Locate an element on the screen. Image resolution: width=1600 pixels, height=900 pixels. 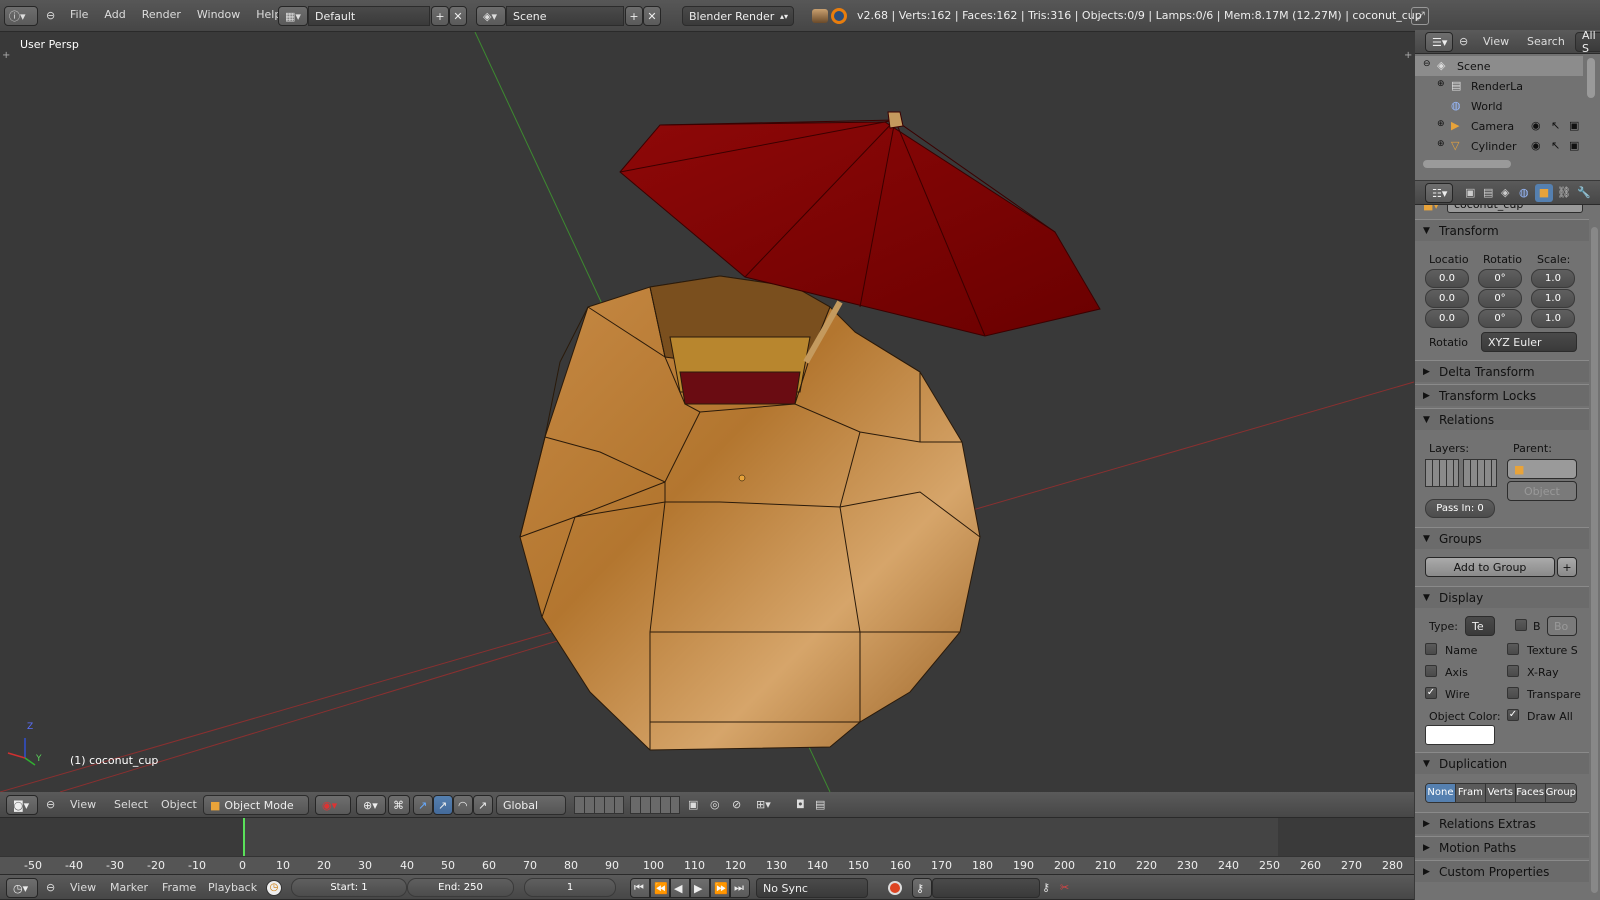
viewport-corner-plus-icon: + is located at coordinates (6, 55).